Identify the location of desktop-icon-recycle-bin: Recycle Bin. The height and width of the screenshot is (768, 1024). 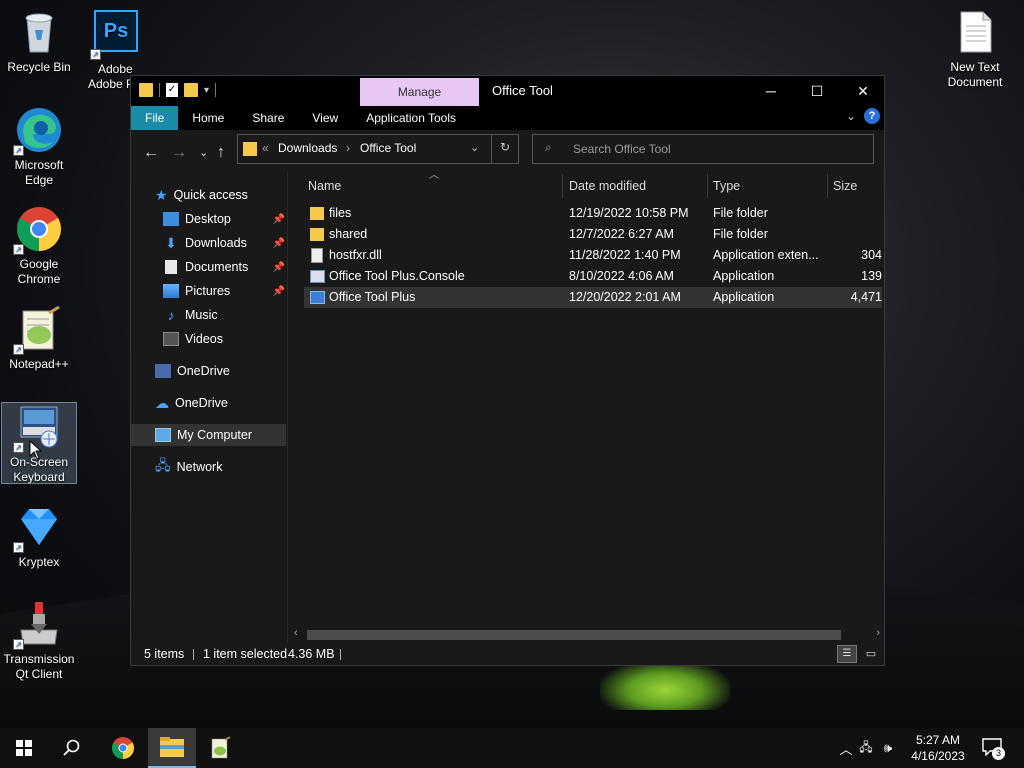
(39, 41).